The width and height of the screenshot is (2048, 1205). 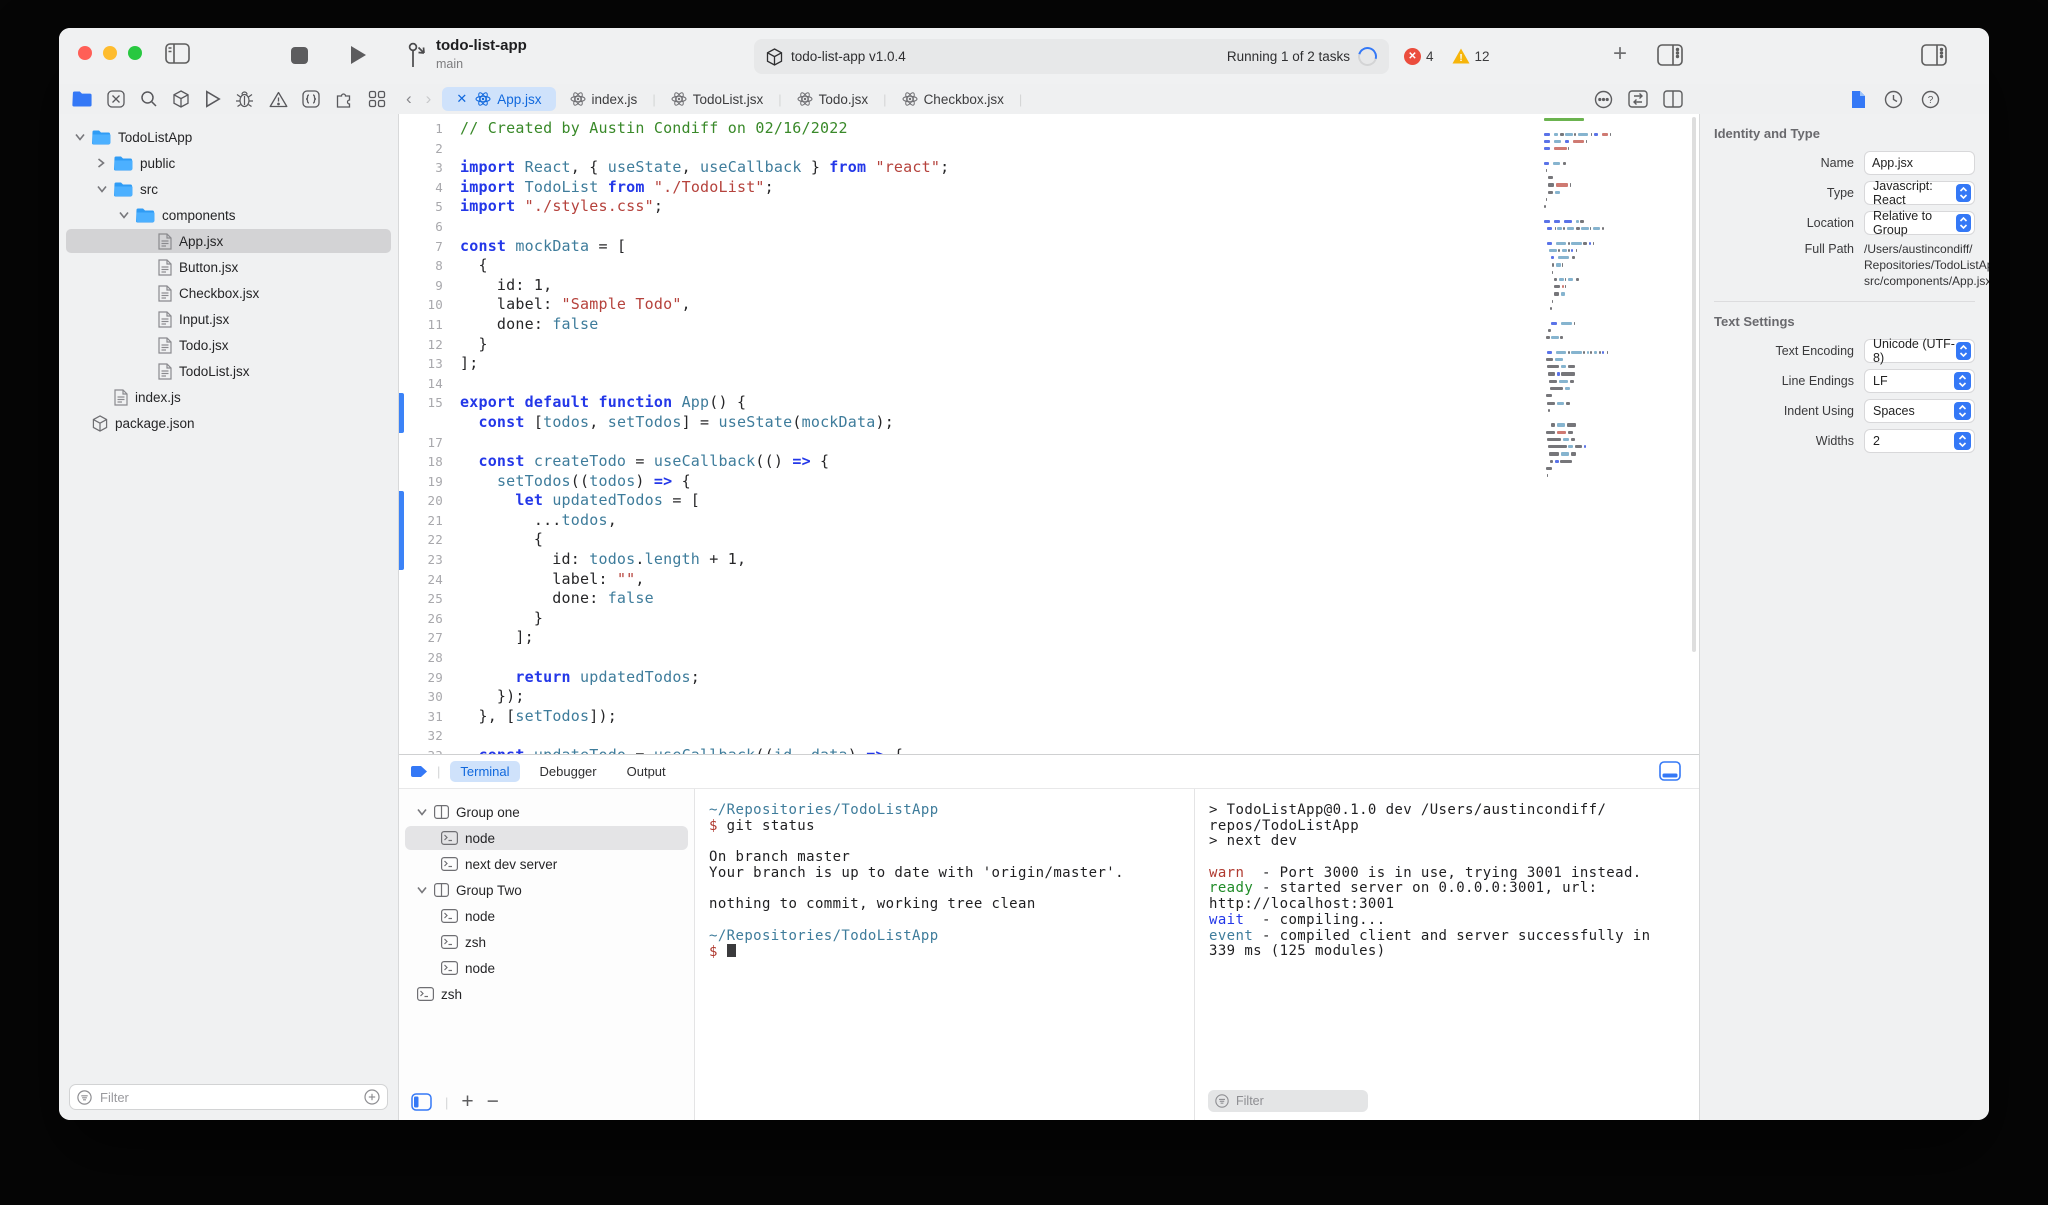 What do you see at coordinates (1620, 54) in the screenshot?
I see `add-tab-button: +` at bounding box center [1620, 54].